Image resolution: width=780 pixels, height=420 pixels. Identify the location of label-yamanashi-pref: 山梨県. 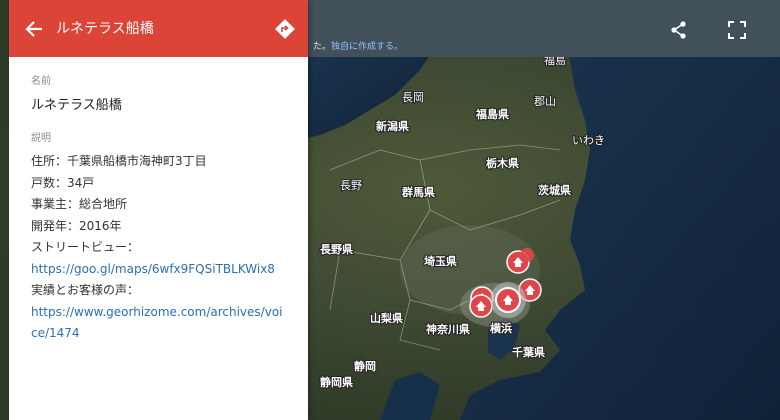
(386, 318).